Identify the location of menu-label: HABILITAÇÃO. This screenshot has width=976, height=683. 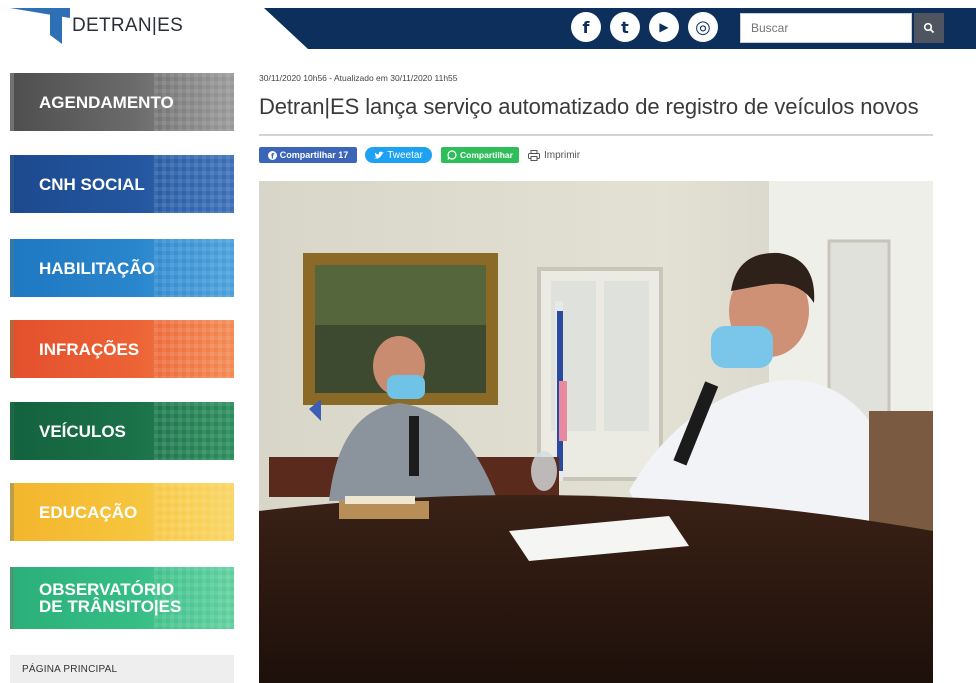
(97, 268).